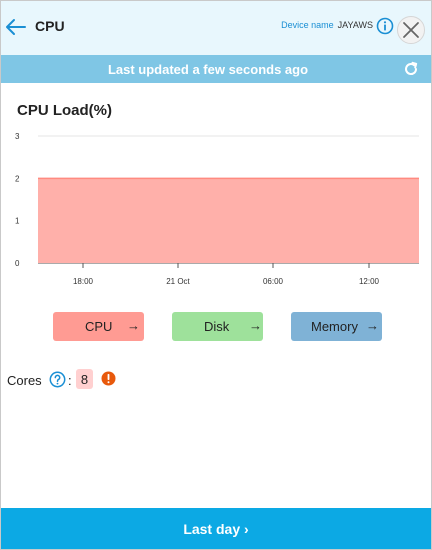 The height and width of the screenshot is (550, 432). Describe the element at coordinates (64, 110) in the screenshot. I see `chart-title: CPU Load(%)` at that location.